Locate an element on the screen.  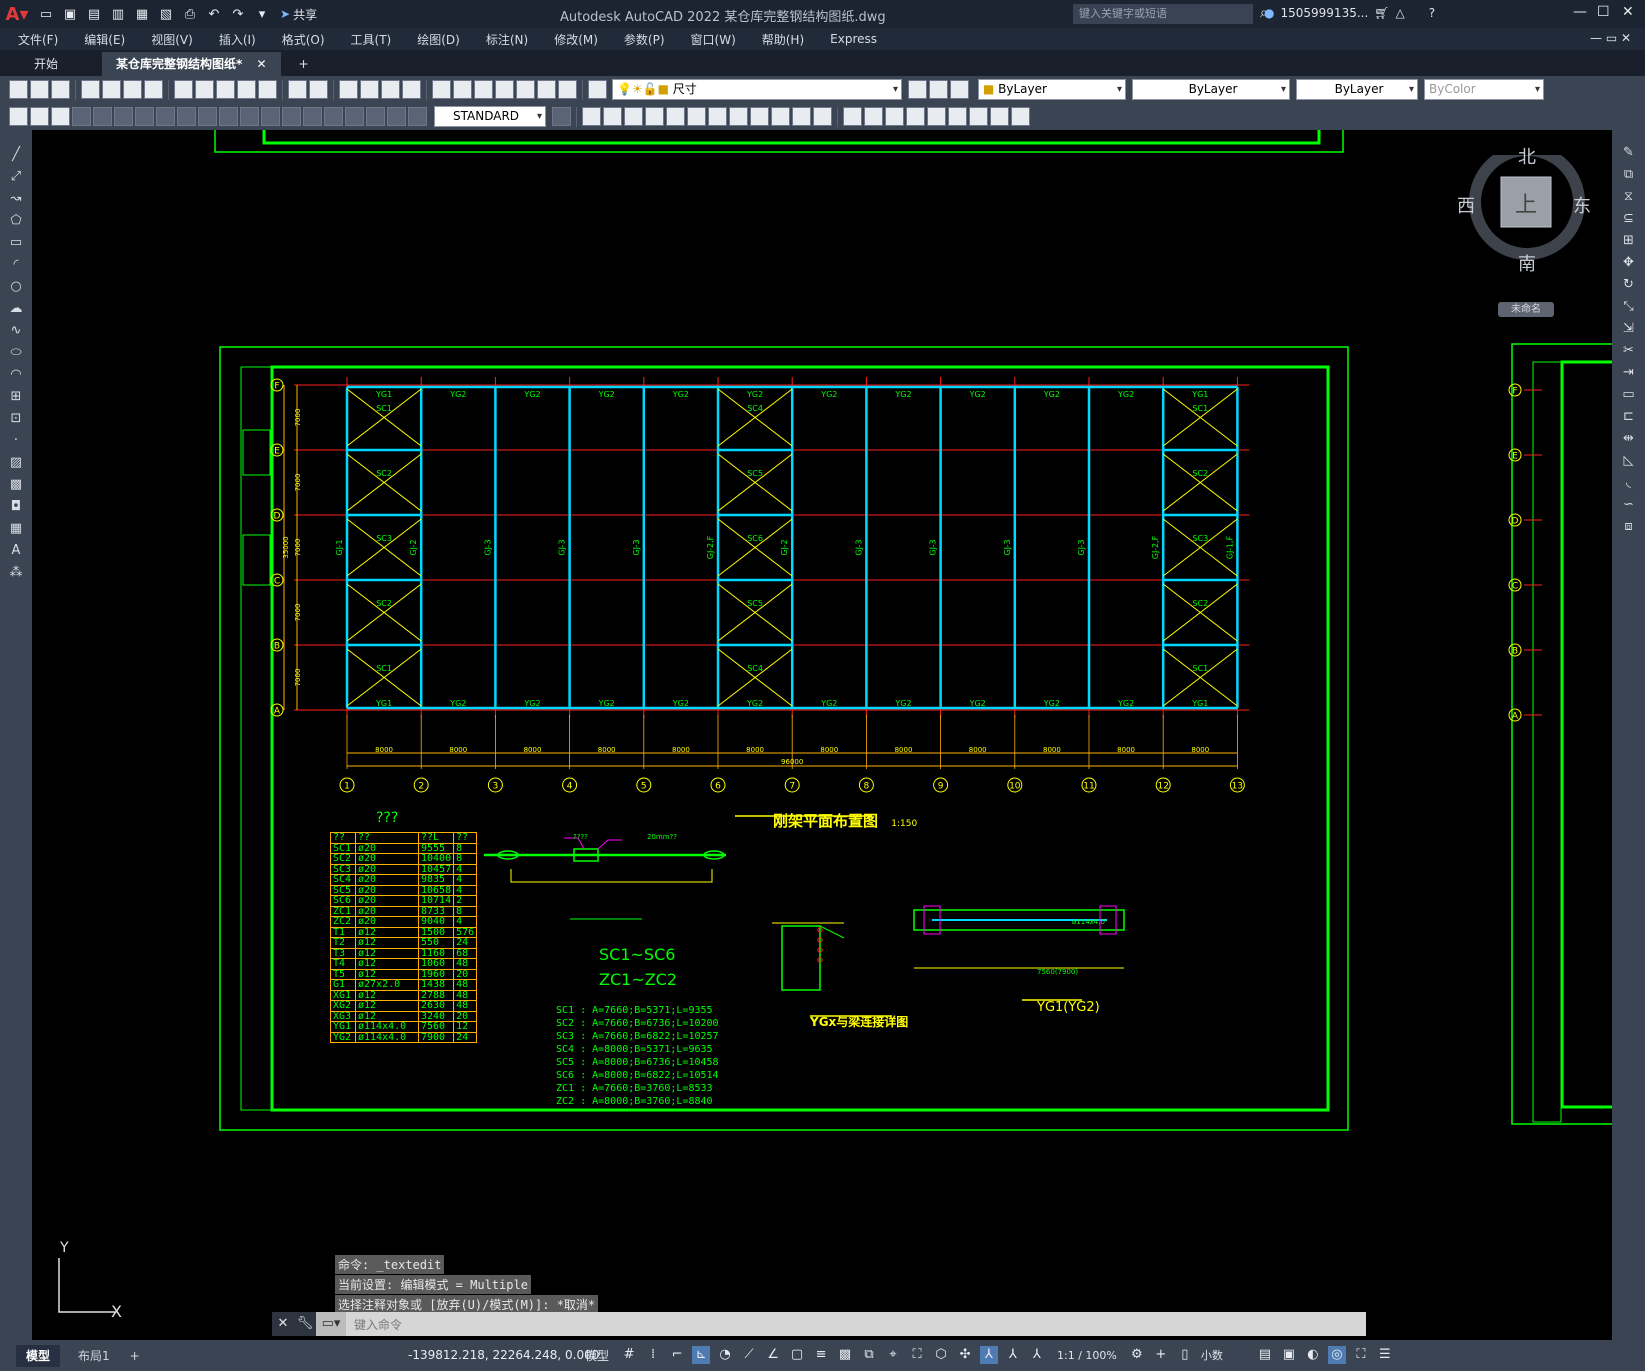
transparency-icon: ▩ is located at coordinates (845, 1355).